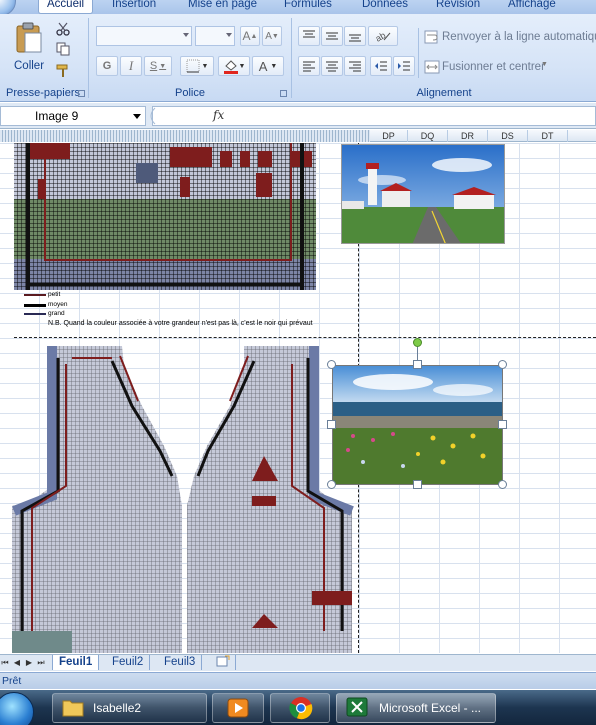 The height and width of the screenshot is (725, 596). Describe the element at coordinates (17, 663) in the screenshot. I see `prev-sheet-icon: ◀` at that location.